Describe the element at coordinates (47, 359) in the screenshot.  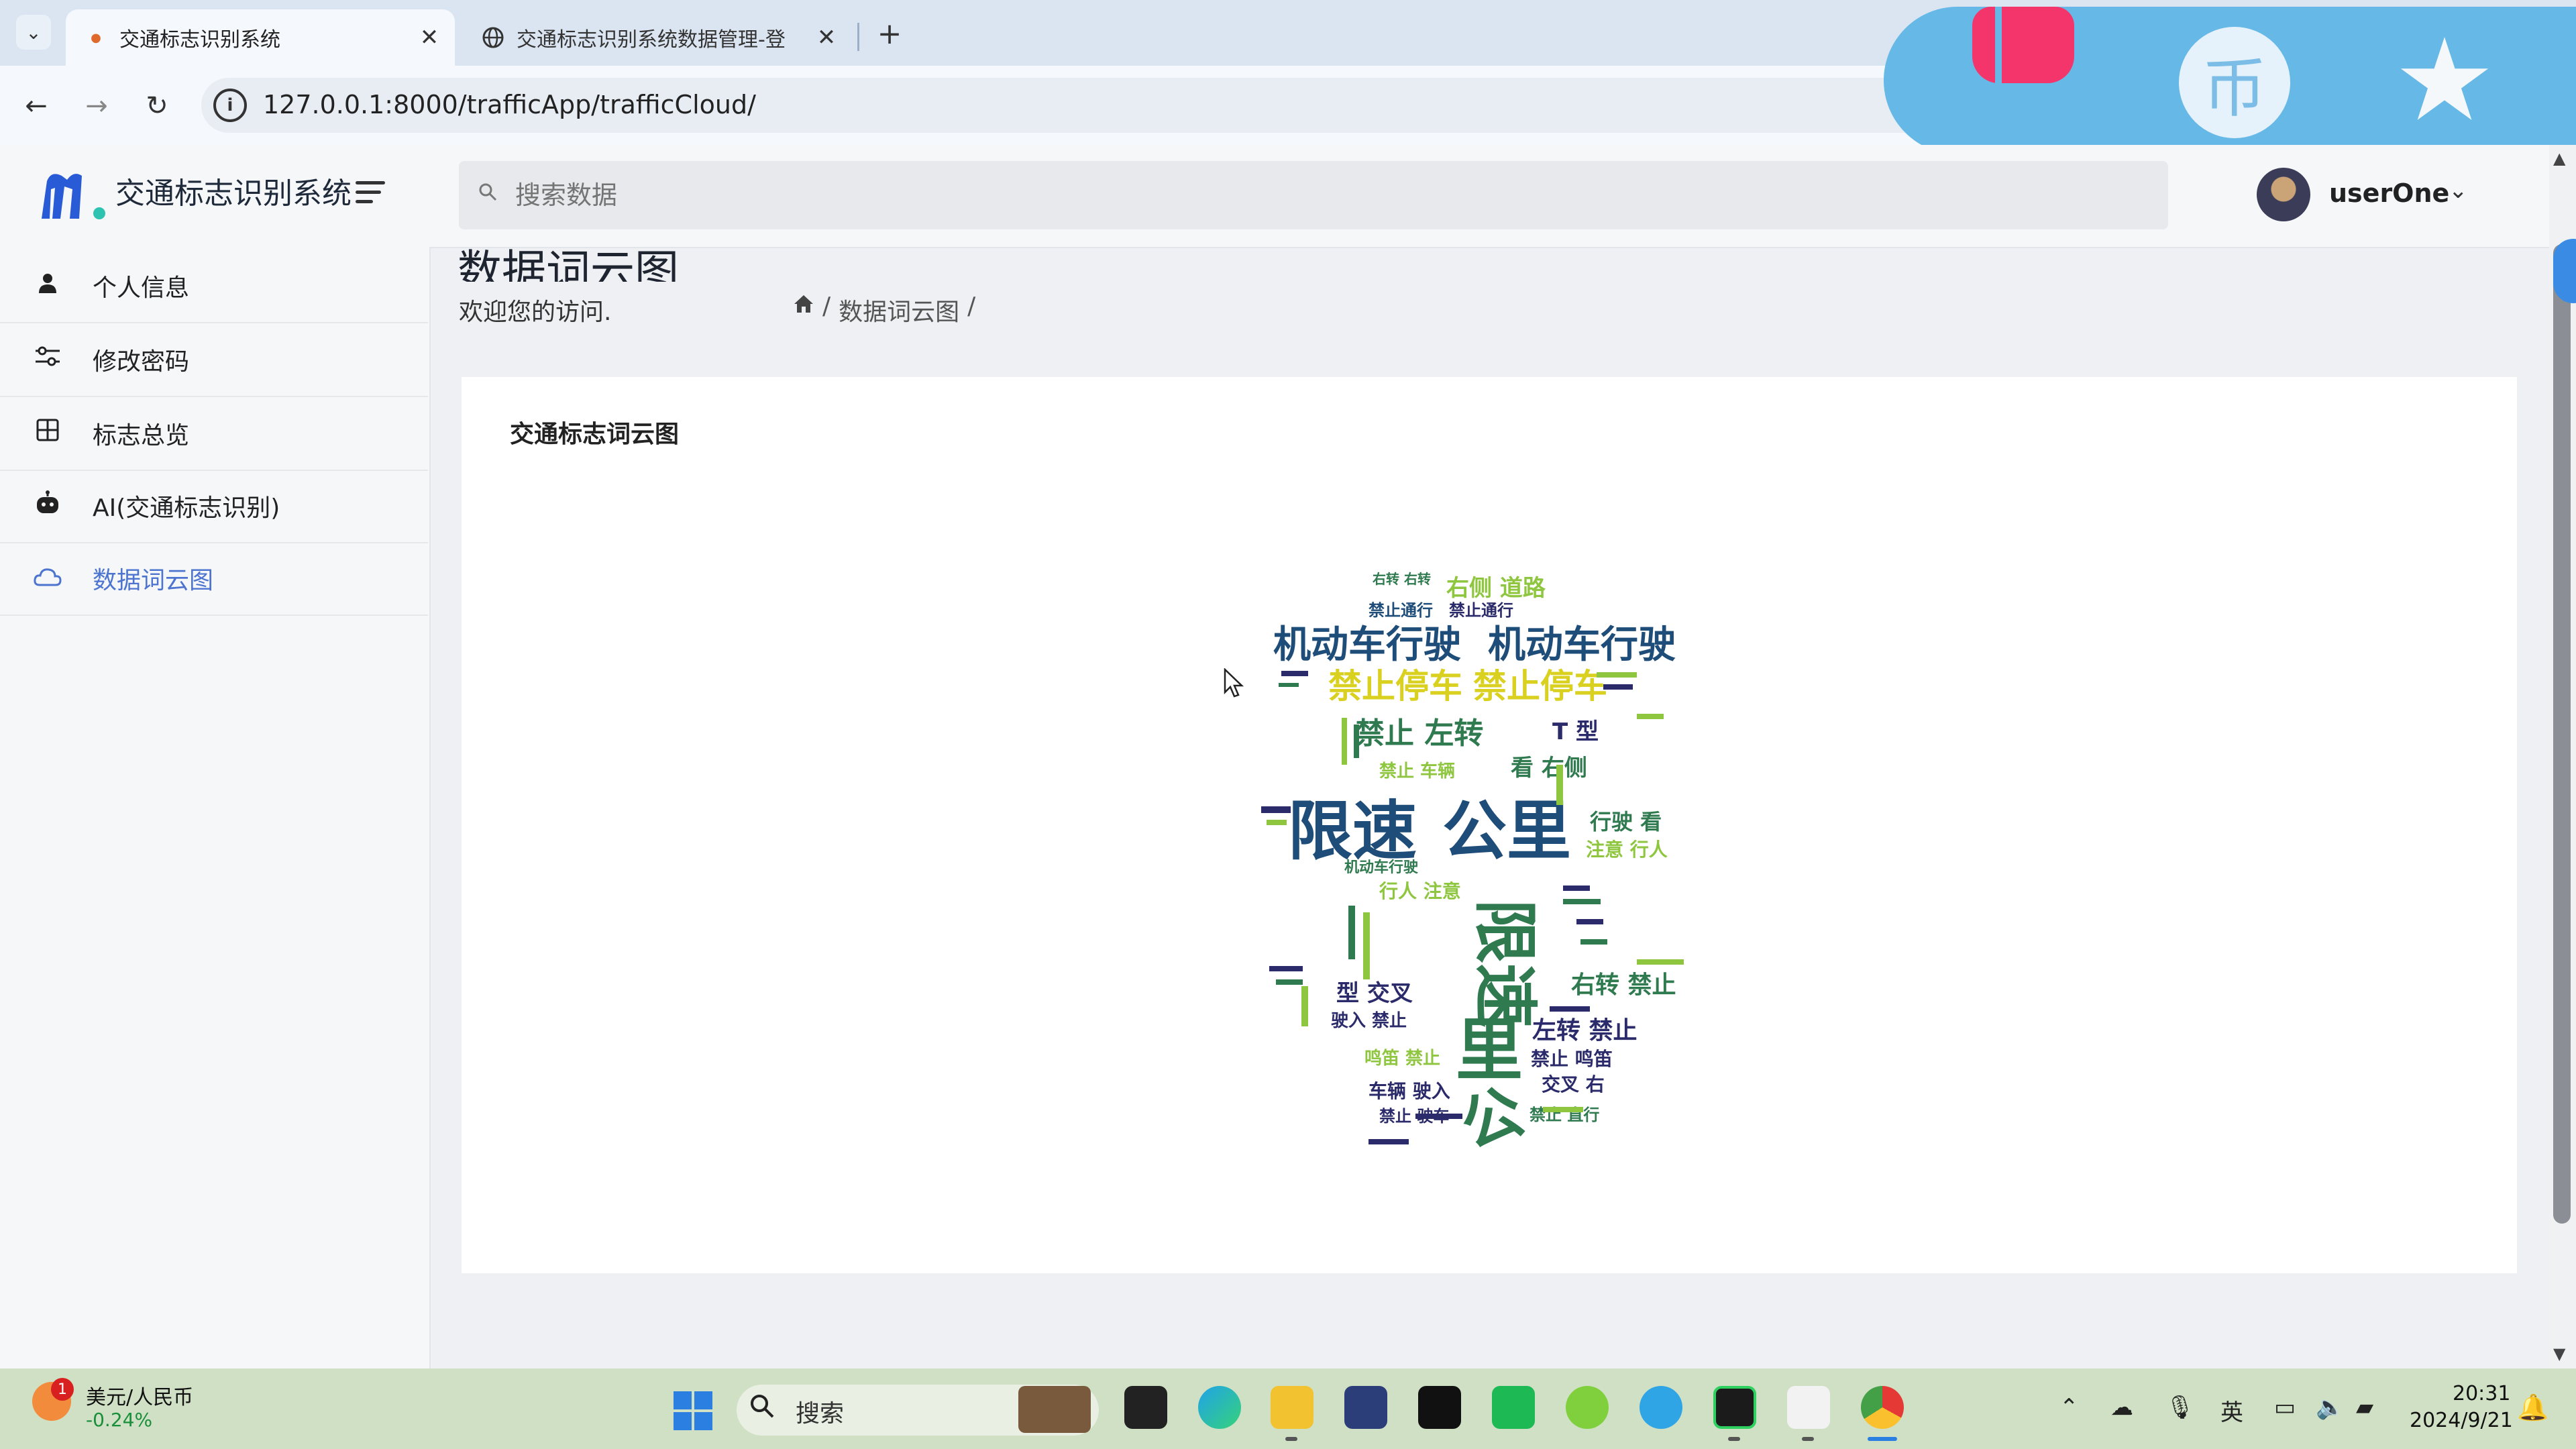
I see `sliders-icon` at that location.